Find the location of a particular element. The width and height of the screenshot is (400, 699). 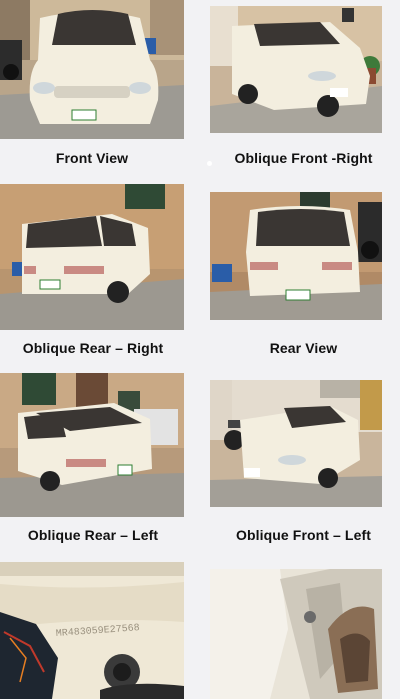

caption-rear-view: Rear View is located at coordinates (303, 348).